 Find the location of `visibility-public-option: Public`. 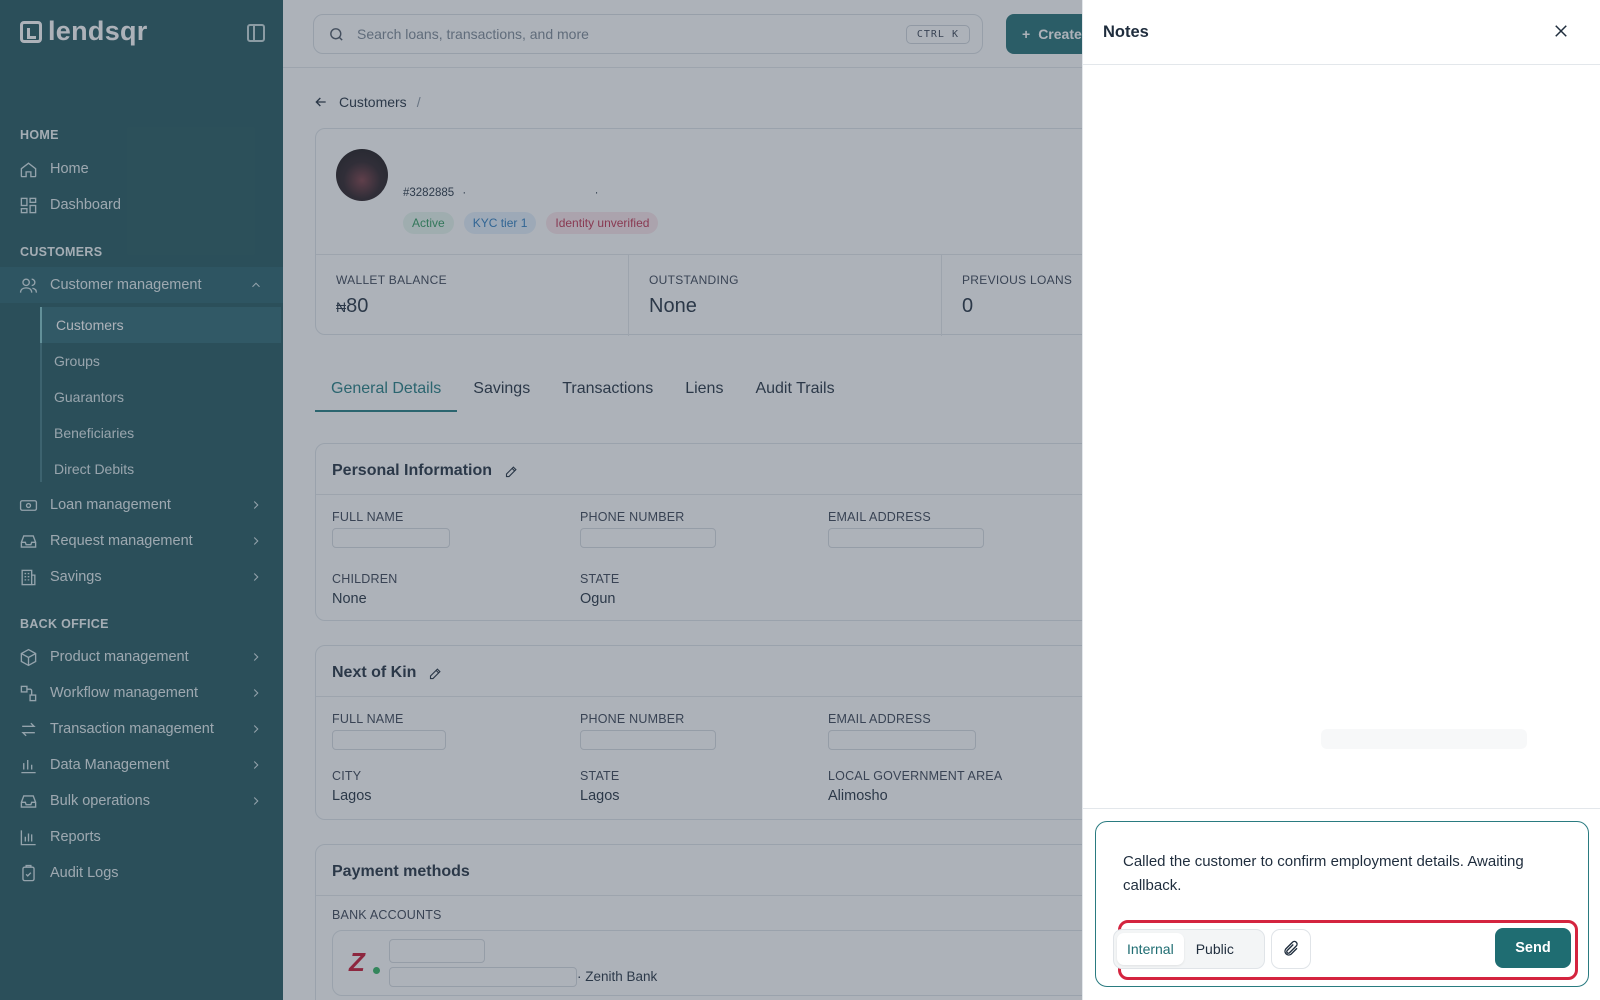

visibility-public-option: Public is located at coordinates (1215, 949).